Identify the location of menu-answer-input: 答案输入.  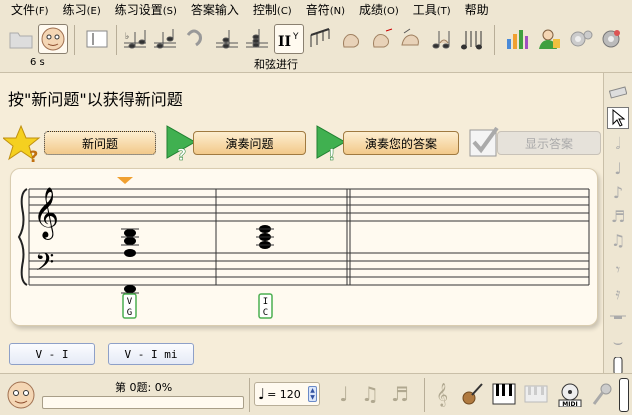
(215, 11).